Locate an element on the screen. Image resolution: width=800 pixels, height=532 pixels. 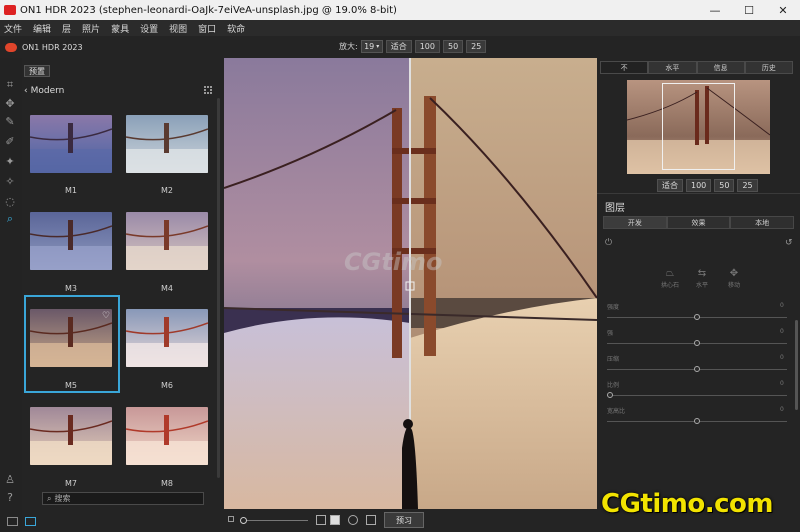
menu-layer: 层 is located at coordinates (66, 28).